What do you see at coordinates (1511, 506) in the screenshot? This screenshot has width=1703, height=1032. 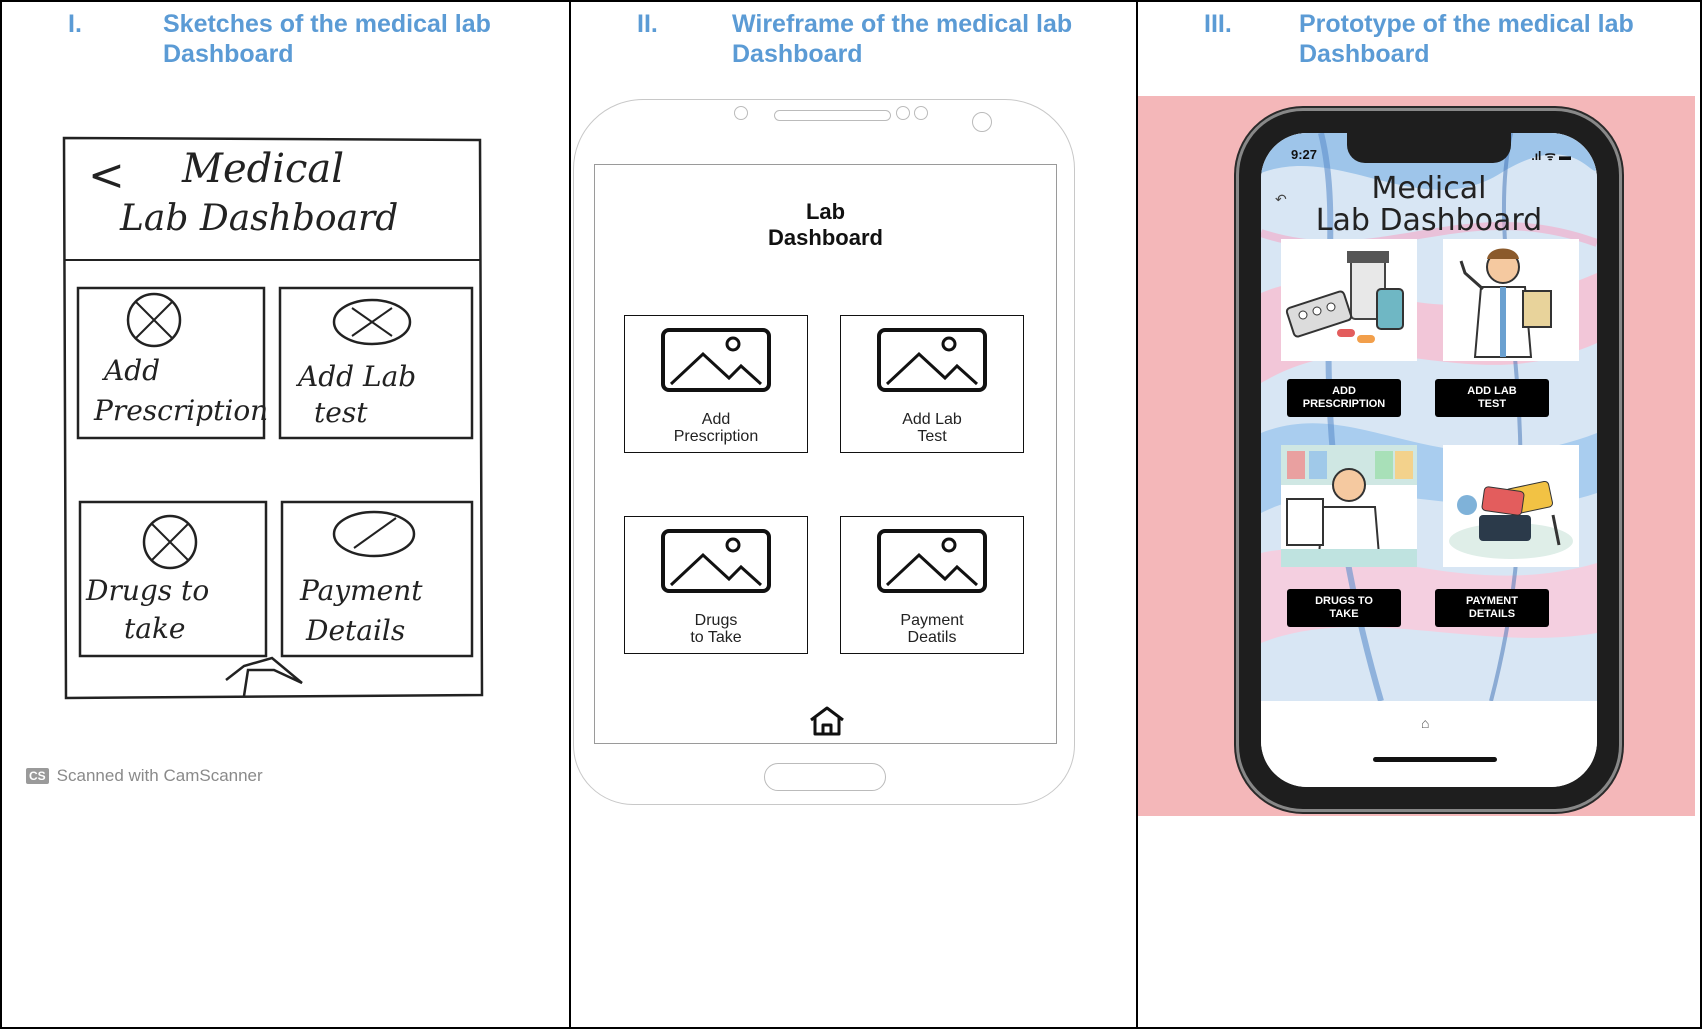 I see `payment-illustration` at bounding box center [1511, 506].